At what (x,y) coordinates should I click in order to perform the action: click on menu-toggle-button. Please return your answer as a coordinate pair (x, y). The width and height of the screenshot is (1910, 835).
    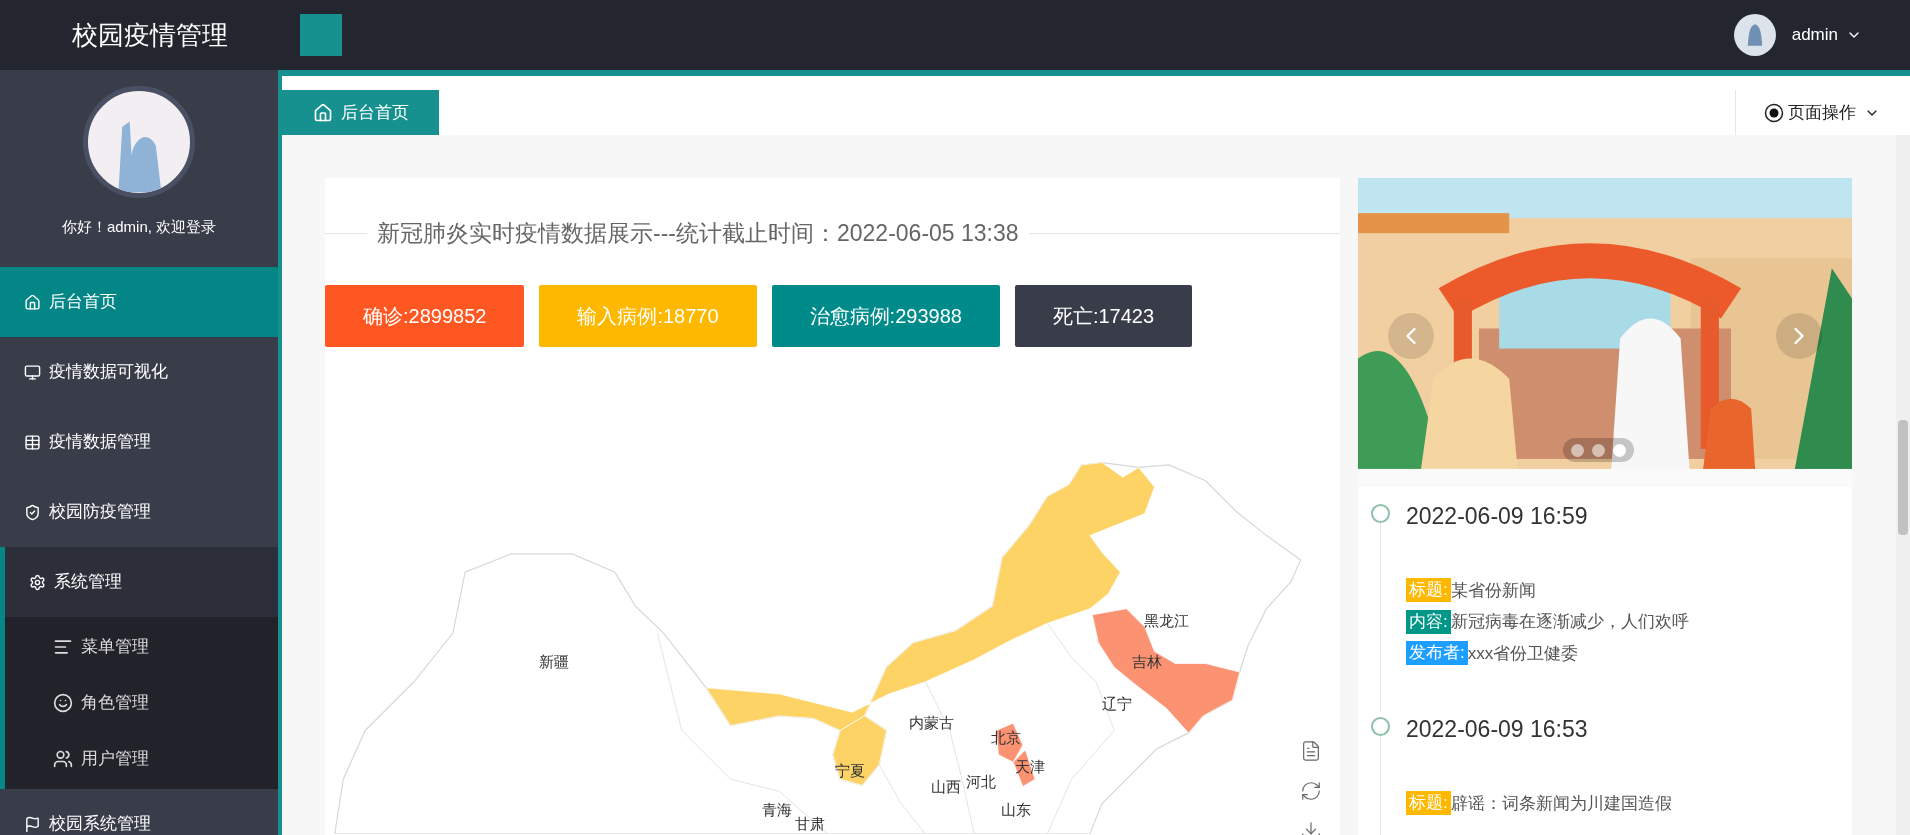
    Looking at the image, I should click on (321, 35).